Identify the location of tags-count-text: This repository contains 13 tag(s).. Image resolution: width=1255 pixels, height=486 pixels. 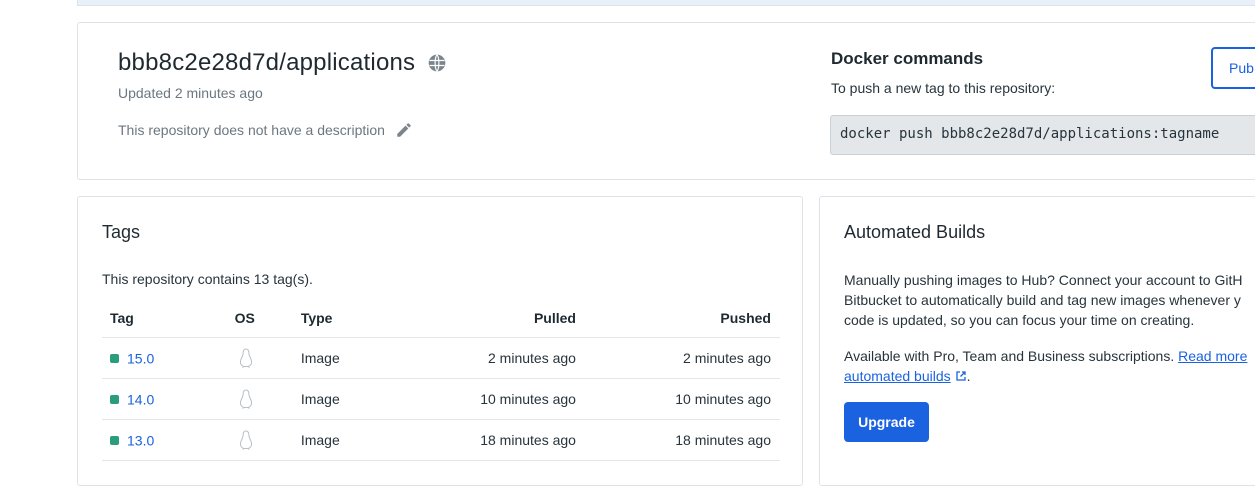
(207, 279).